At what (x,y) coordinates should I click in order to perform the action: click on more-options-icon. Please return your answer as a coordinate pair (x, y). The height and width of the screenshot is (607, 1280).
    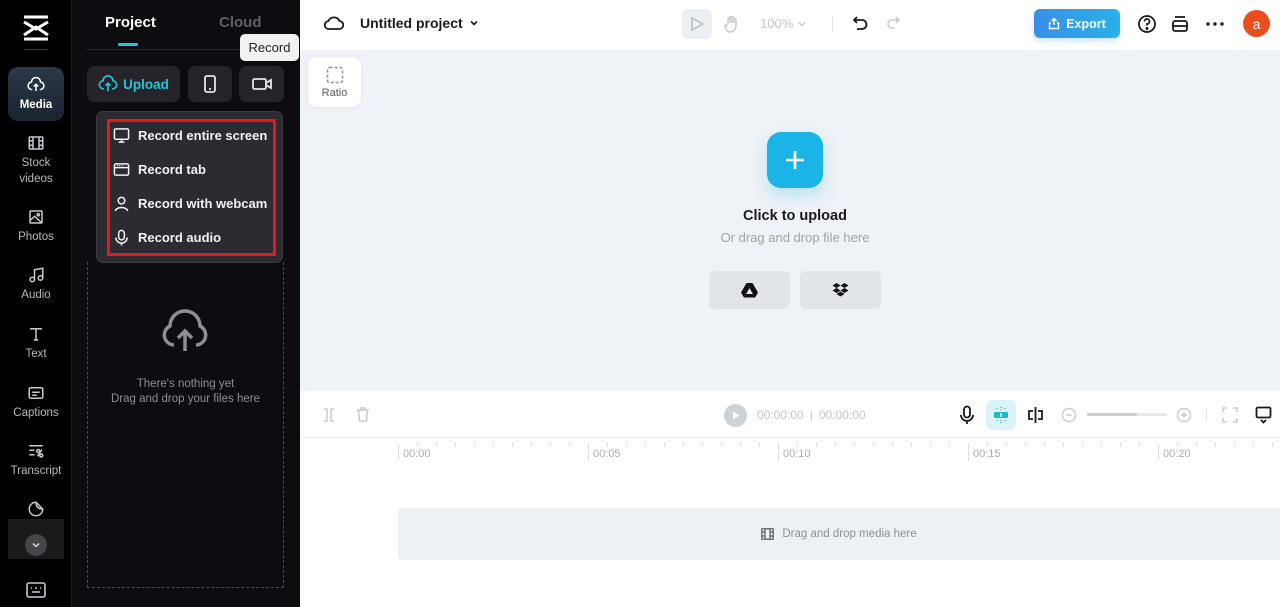
    Looking at the image, I should click on (1215, 24).